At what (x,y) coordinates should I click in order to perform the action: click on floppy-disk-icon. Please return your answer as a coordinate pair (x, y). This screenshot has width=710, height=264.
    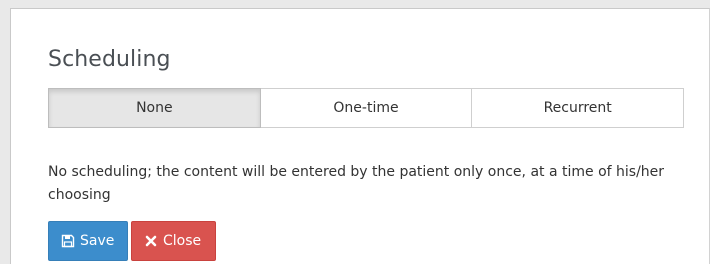
    Looking at the image, I should click on (68, 241).